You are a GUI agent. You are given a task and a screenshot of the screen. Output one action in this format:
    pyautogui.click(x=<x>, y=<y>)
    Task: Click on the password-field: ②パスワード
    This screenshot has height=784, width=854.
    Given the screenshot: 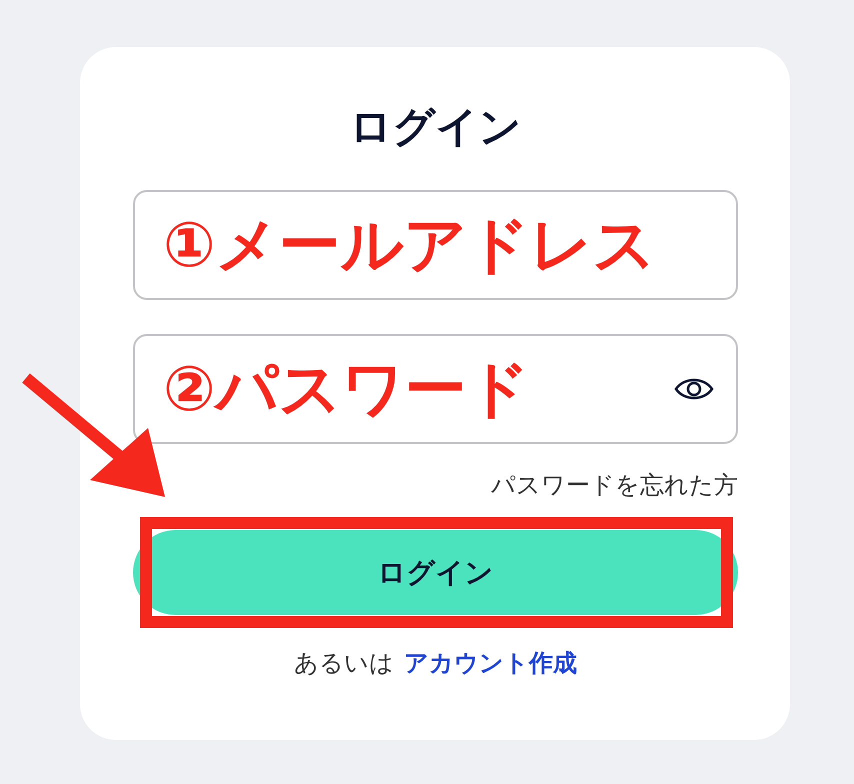 What is the action you would take?
    pyautogui.click(x=435, y=389)
    